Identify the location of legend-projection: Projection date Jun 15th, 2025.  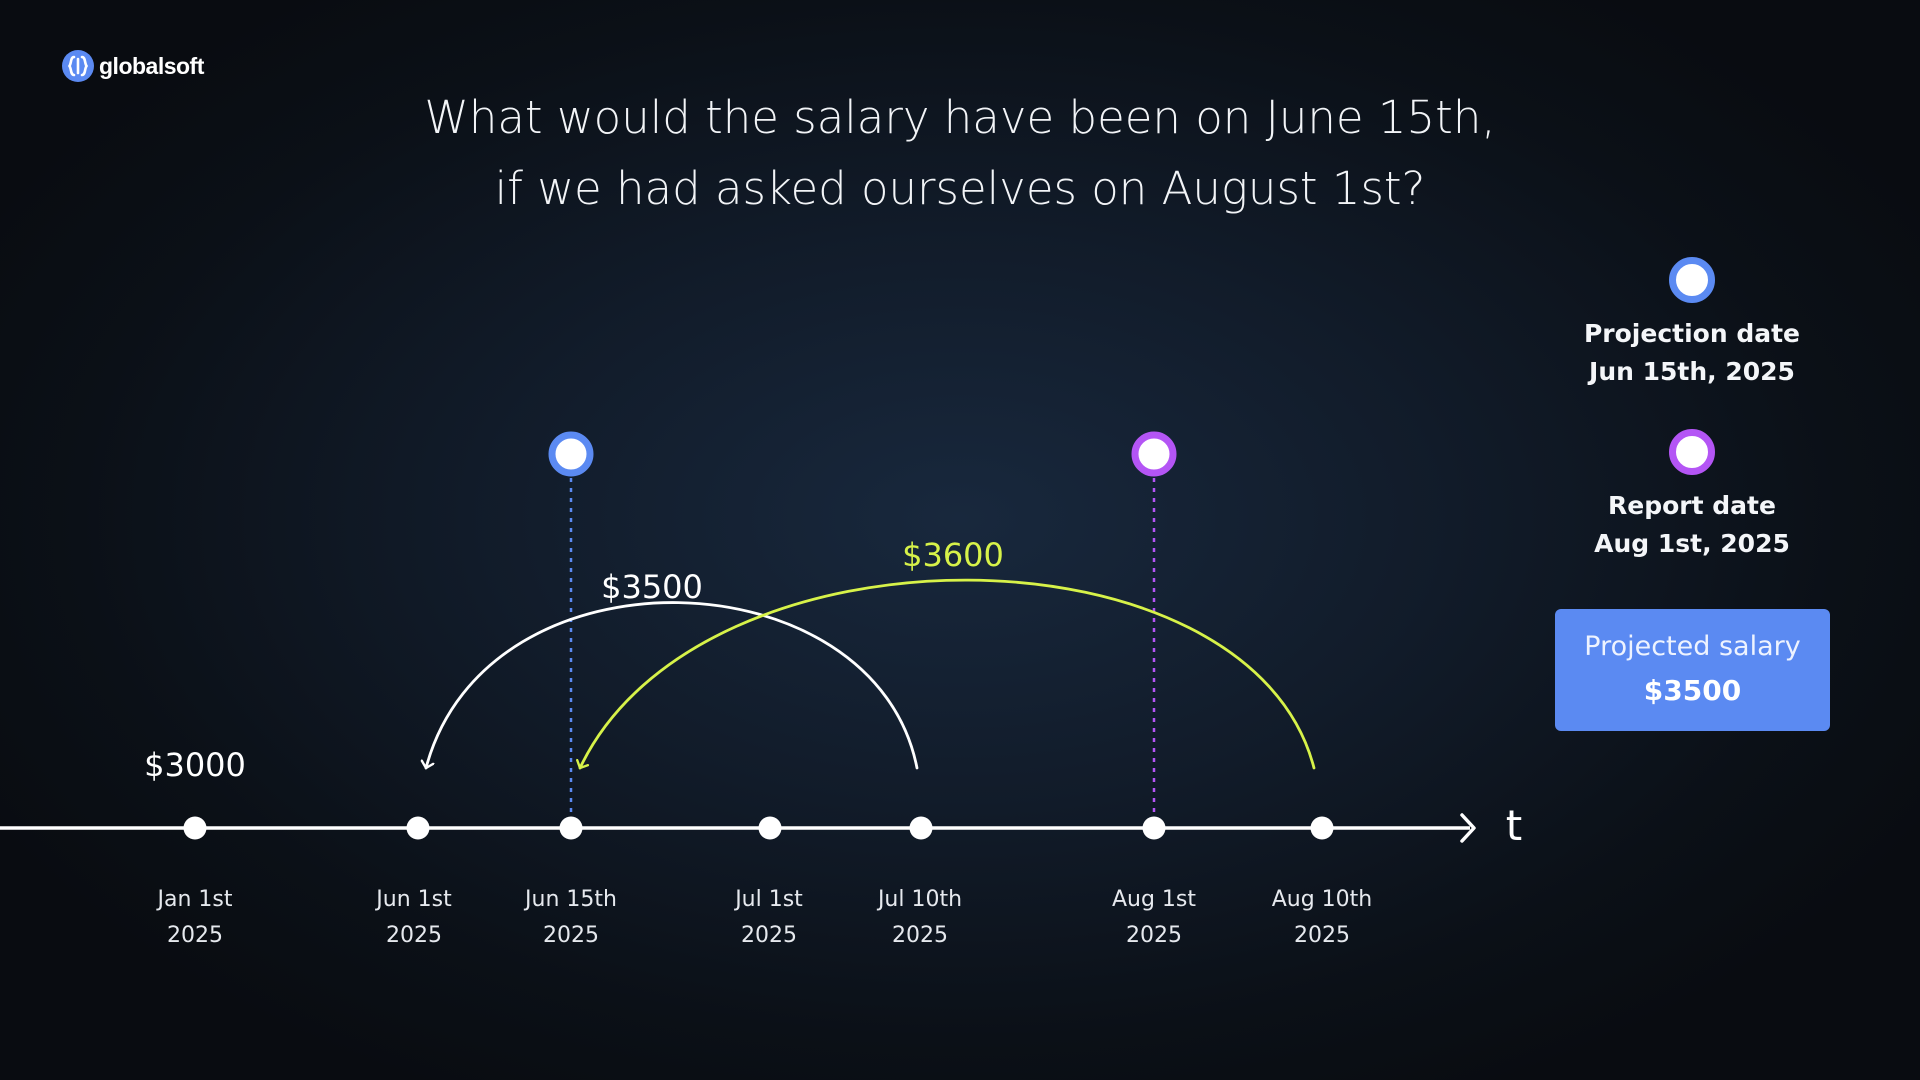
(1692, 324).